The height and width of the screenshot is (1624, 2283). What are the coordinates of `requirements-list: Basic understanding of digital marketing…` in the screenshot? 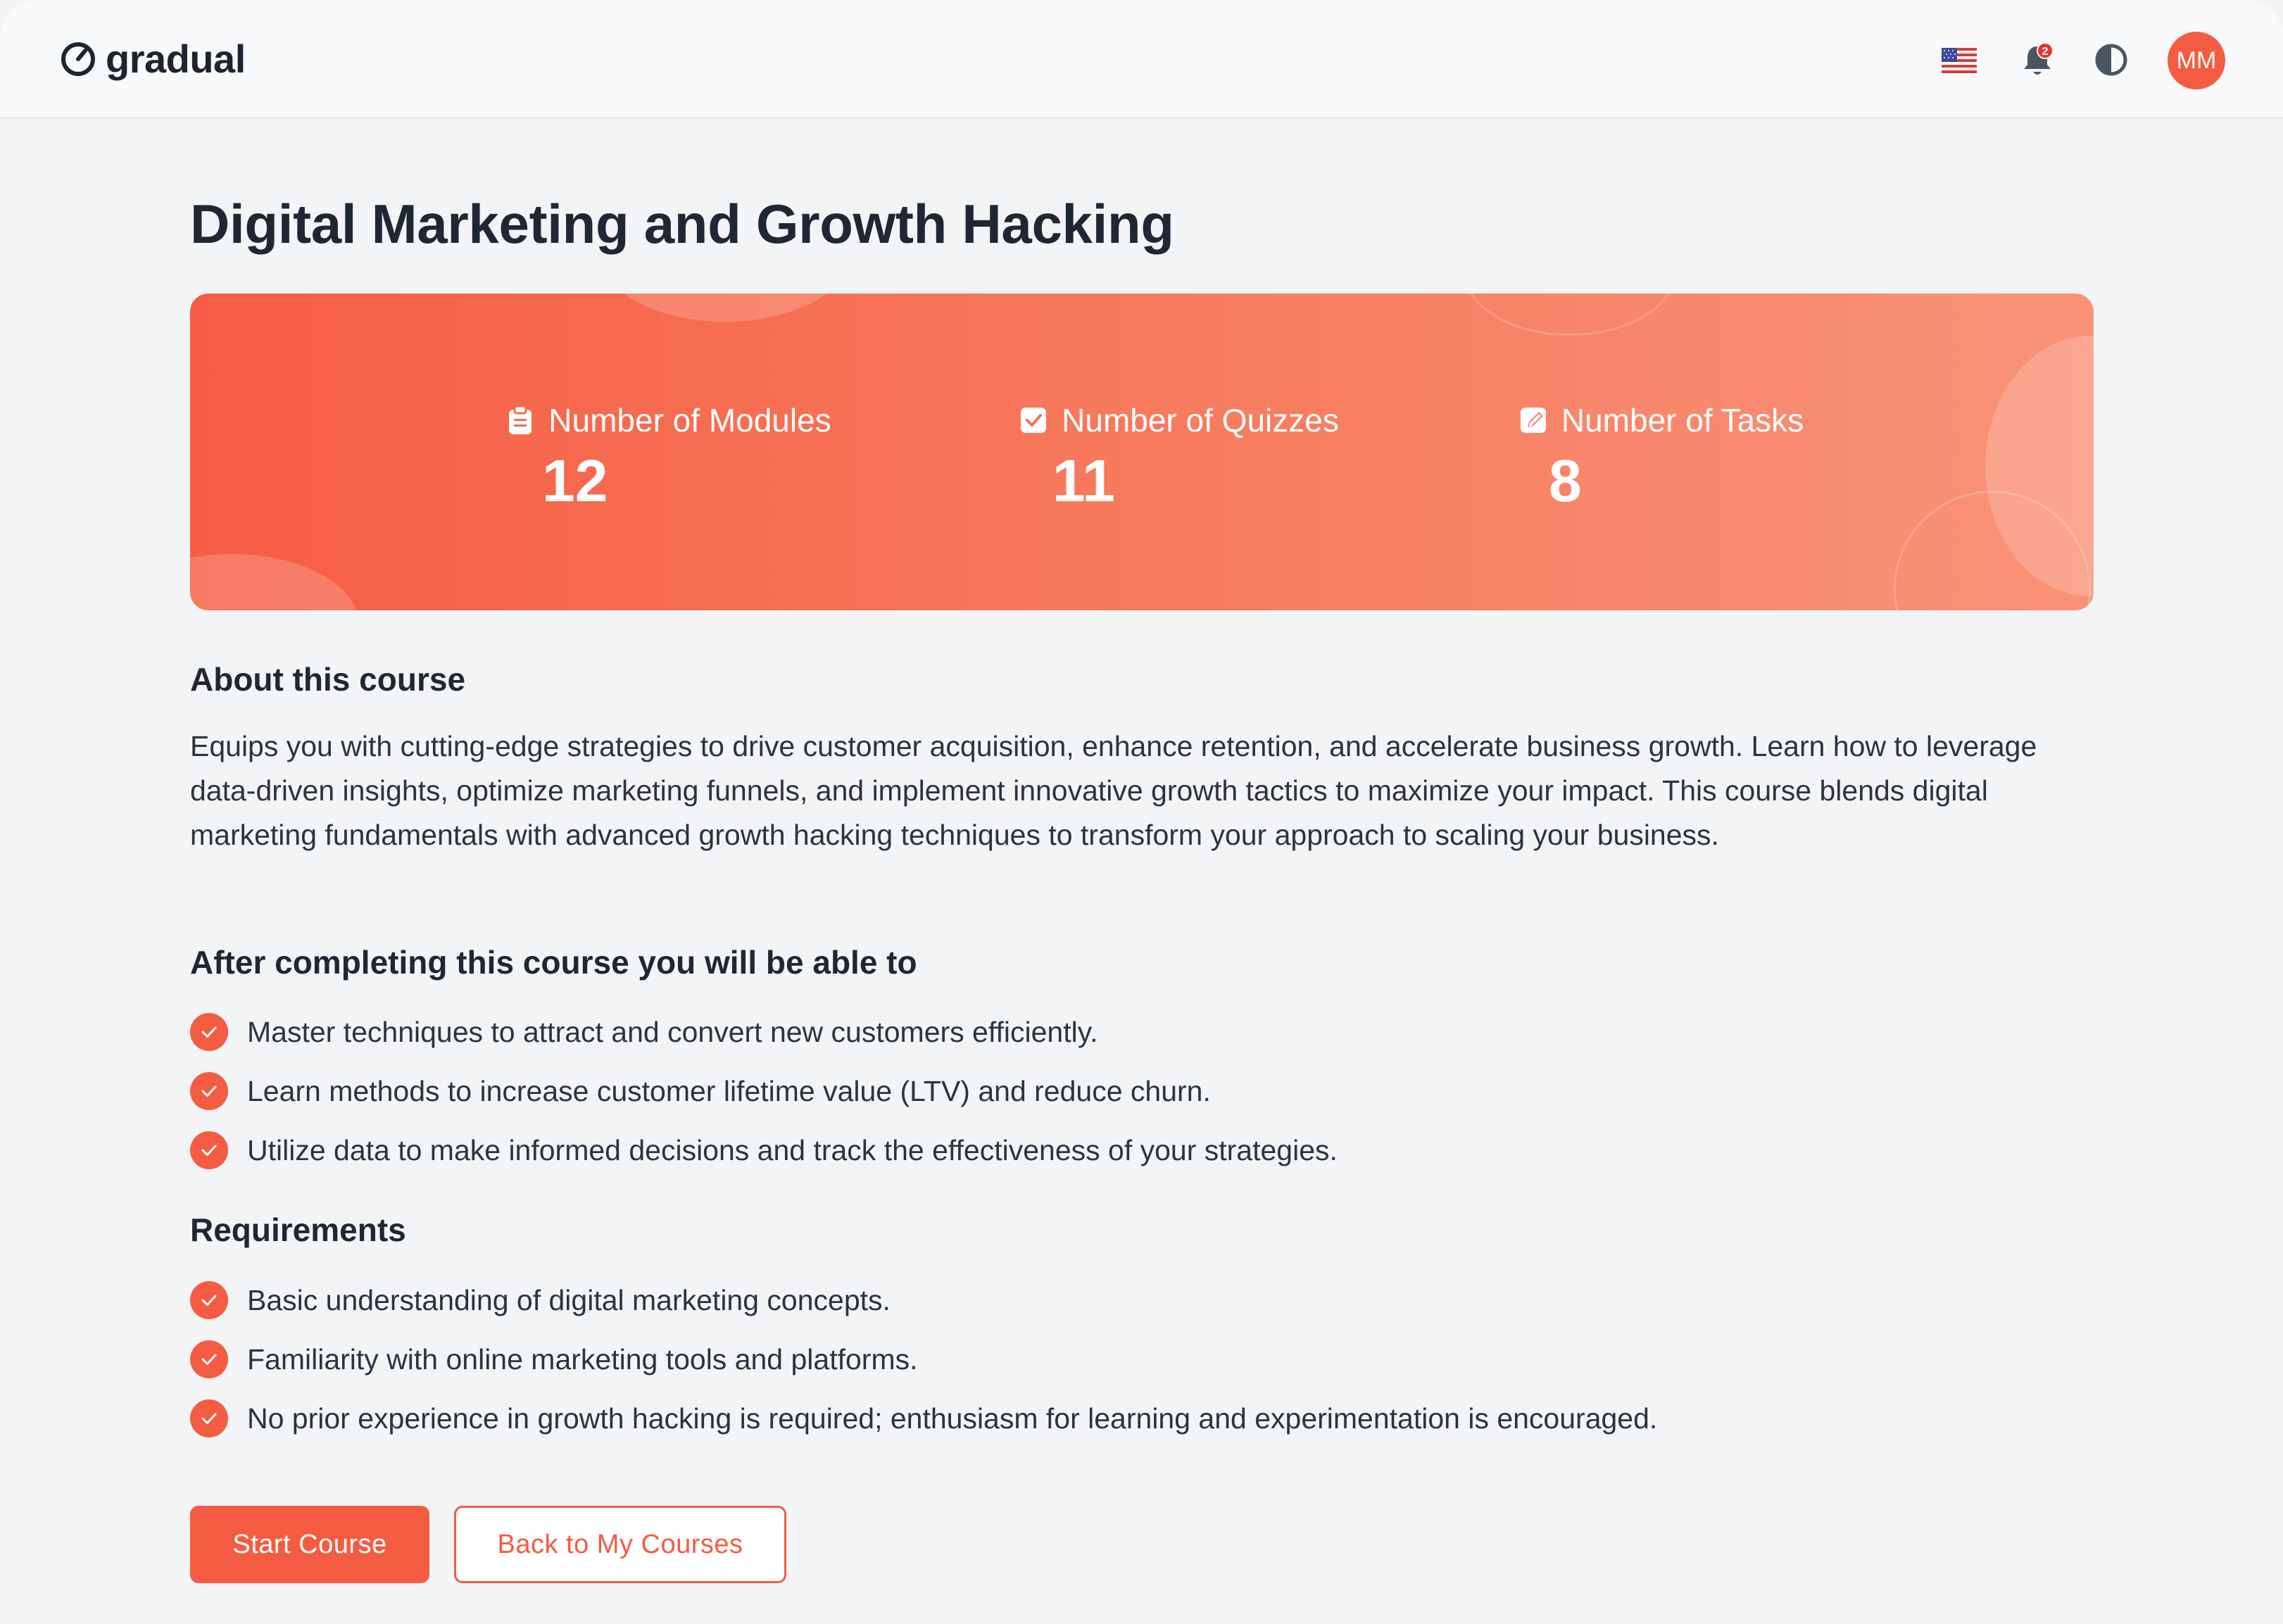 It's located at (923, 1359).